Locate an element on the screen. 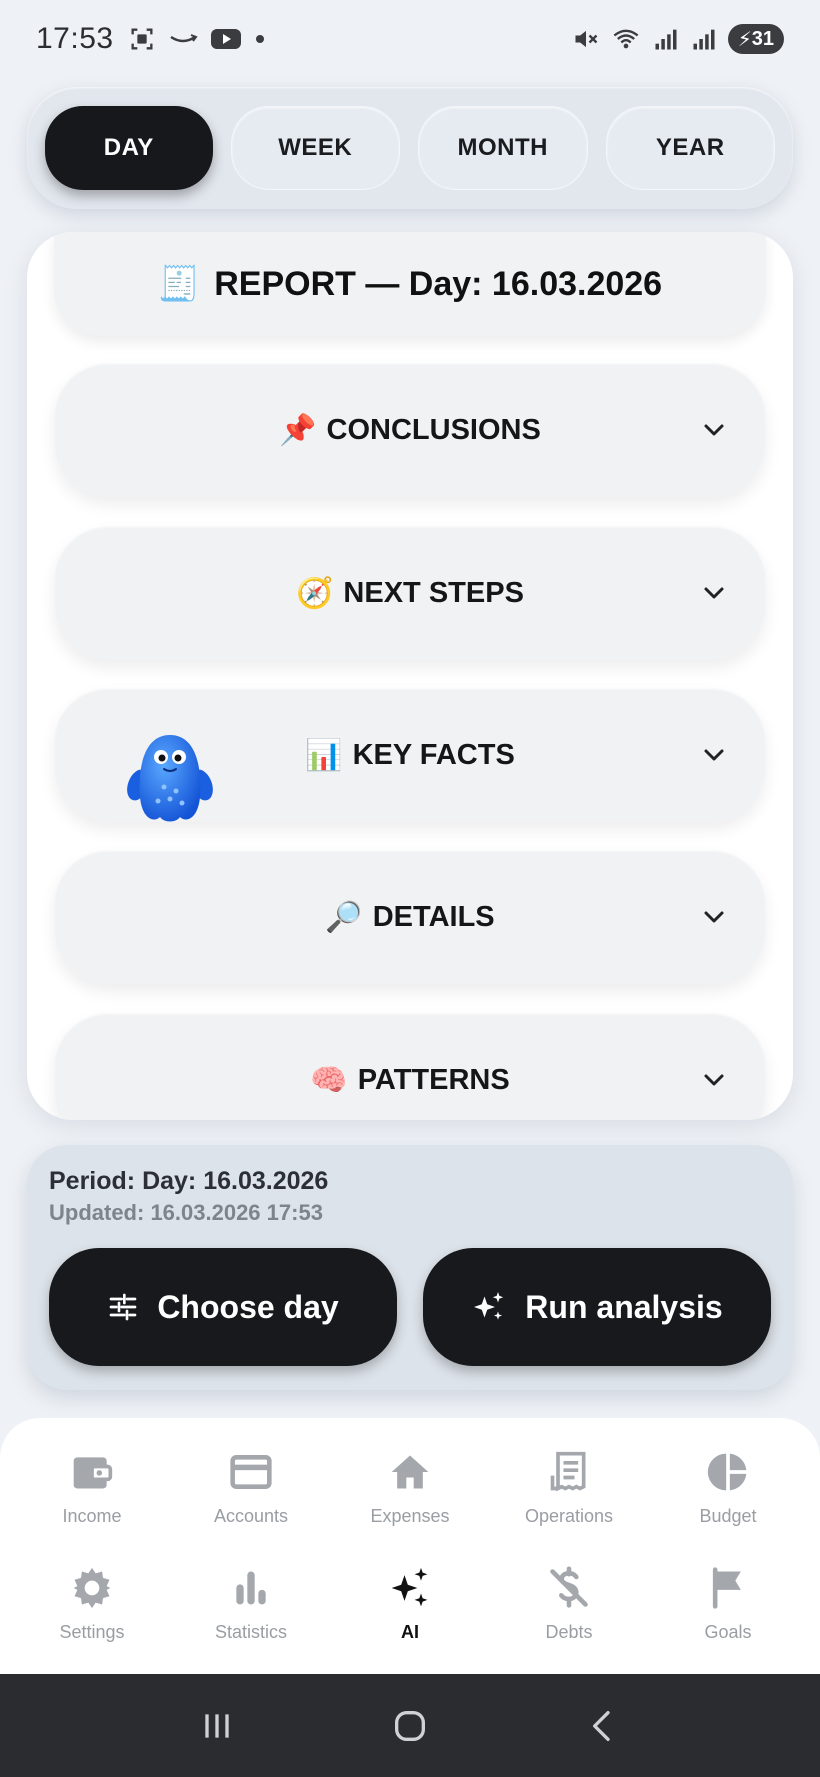 This screenshot has width=820, height=1777. run-analysis-label: Run analysis is located at coordinates (624, 1306).